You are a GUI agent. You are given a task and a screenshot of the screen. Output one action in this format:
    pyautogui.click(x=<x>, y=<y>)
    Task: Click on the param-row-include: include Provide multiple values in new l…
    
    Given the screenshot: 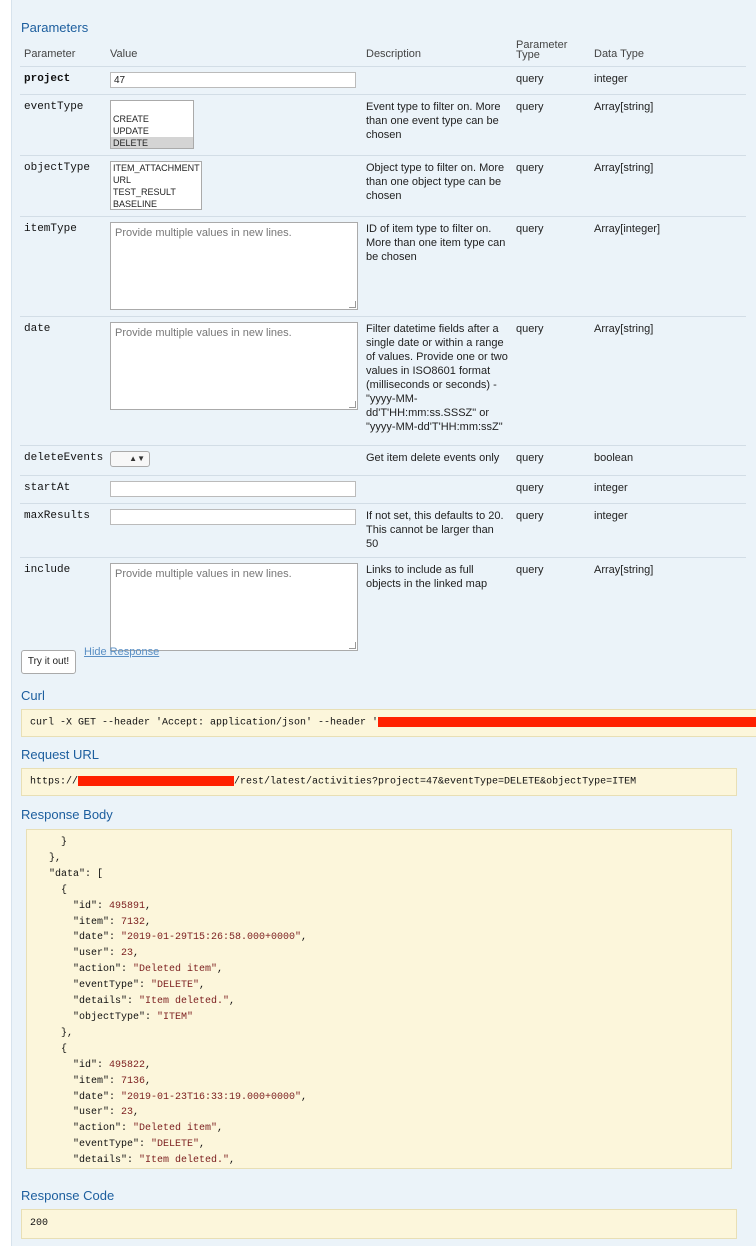 What is the action you would take?
    pyautogui.click(x=383, y=608)
    